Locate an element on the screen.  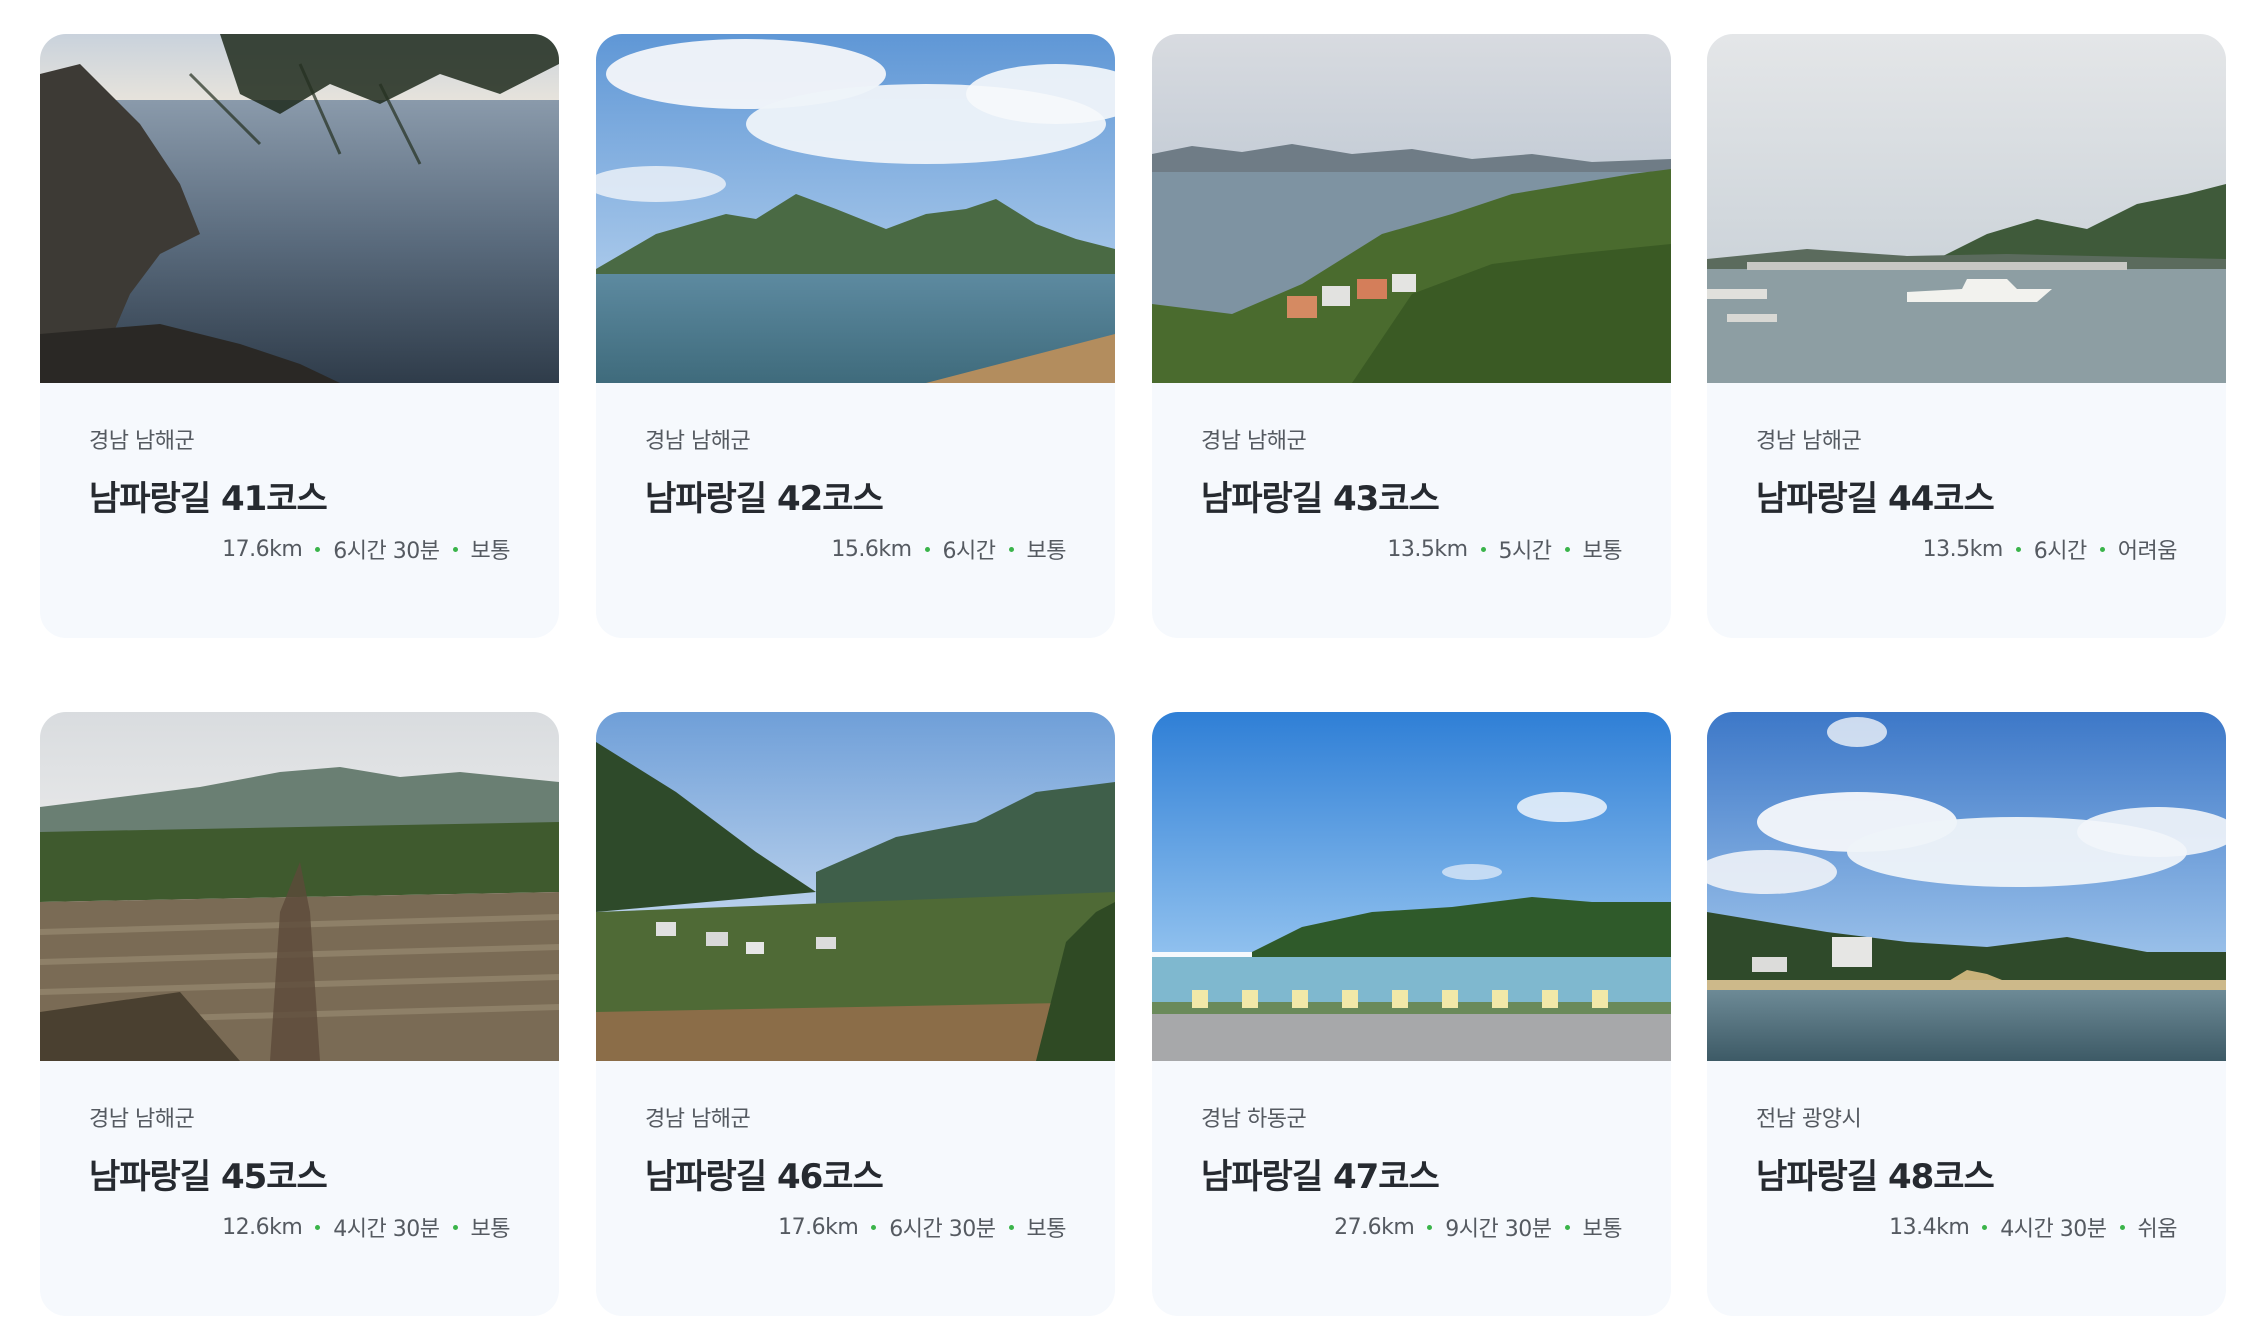
course-card: 경남 남해군 남파랑길 43코스 13.5km 5시간 보통 is located at coordinates (1411, 336).